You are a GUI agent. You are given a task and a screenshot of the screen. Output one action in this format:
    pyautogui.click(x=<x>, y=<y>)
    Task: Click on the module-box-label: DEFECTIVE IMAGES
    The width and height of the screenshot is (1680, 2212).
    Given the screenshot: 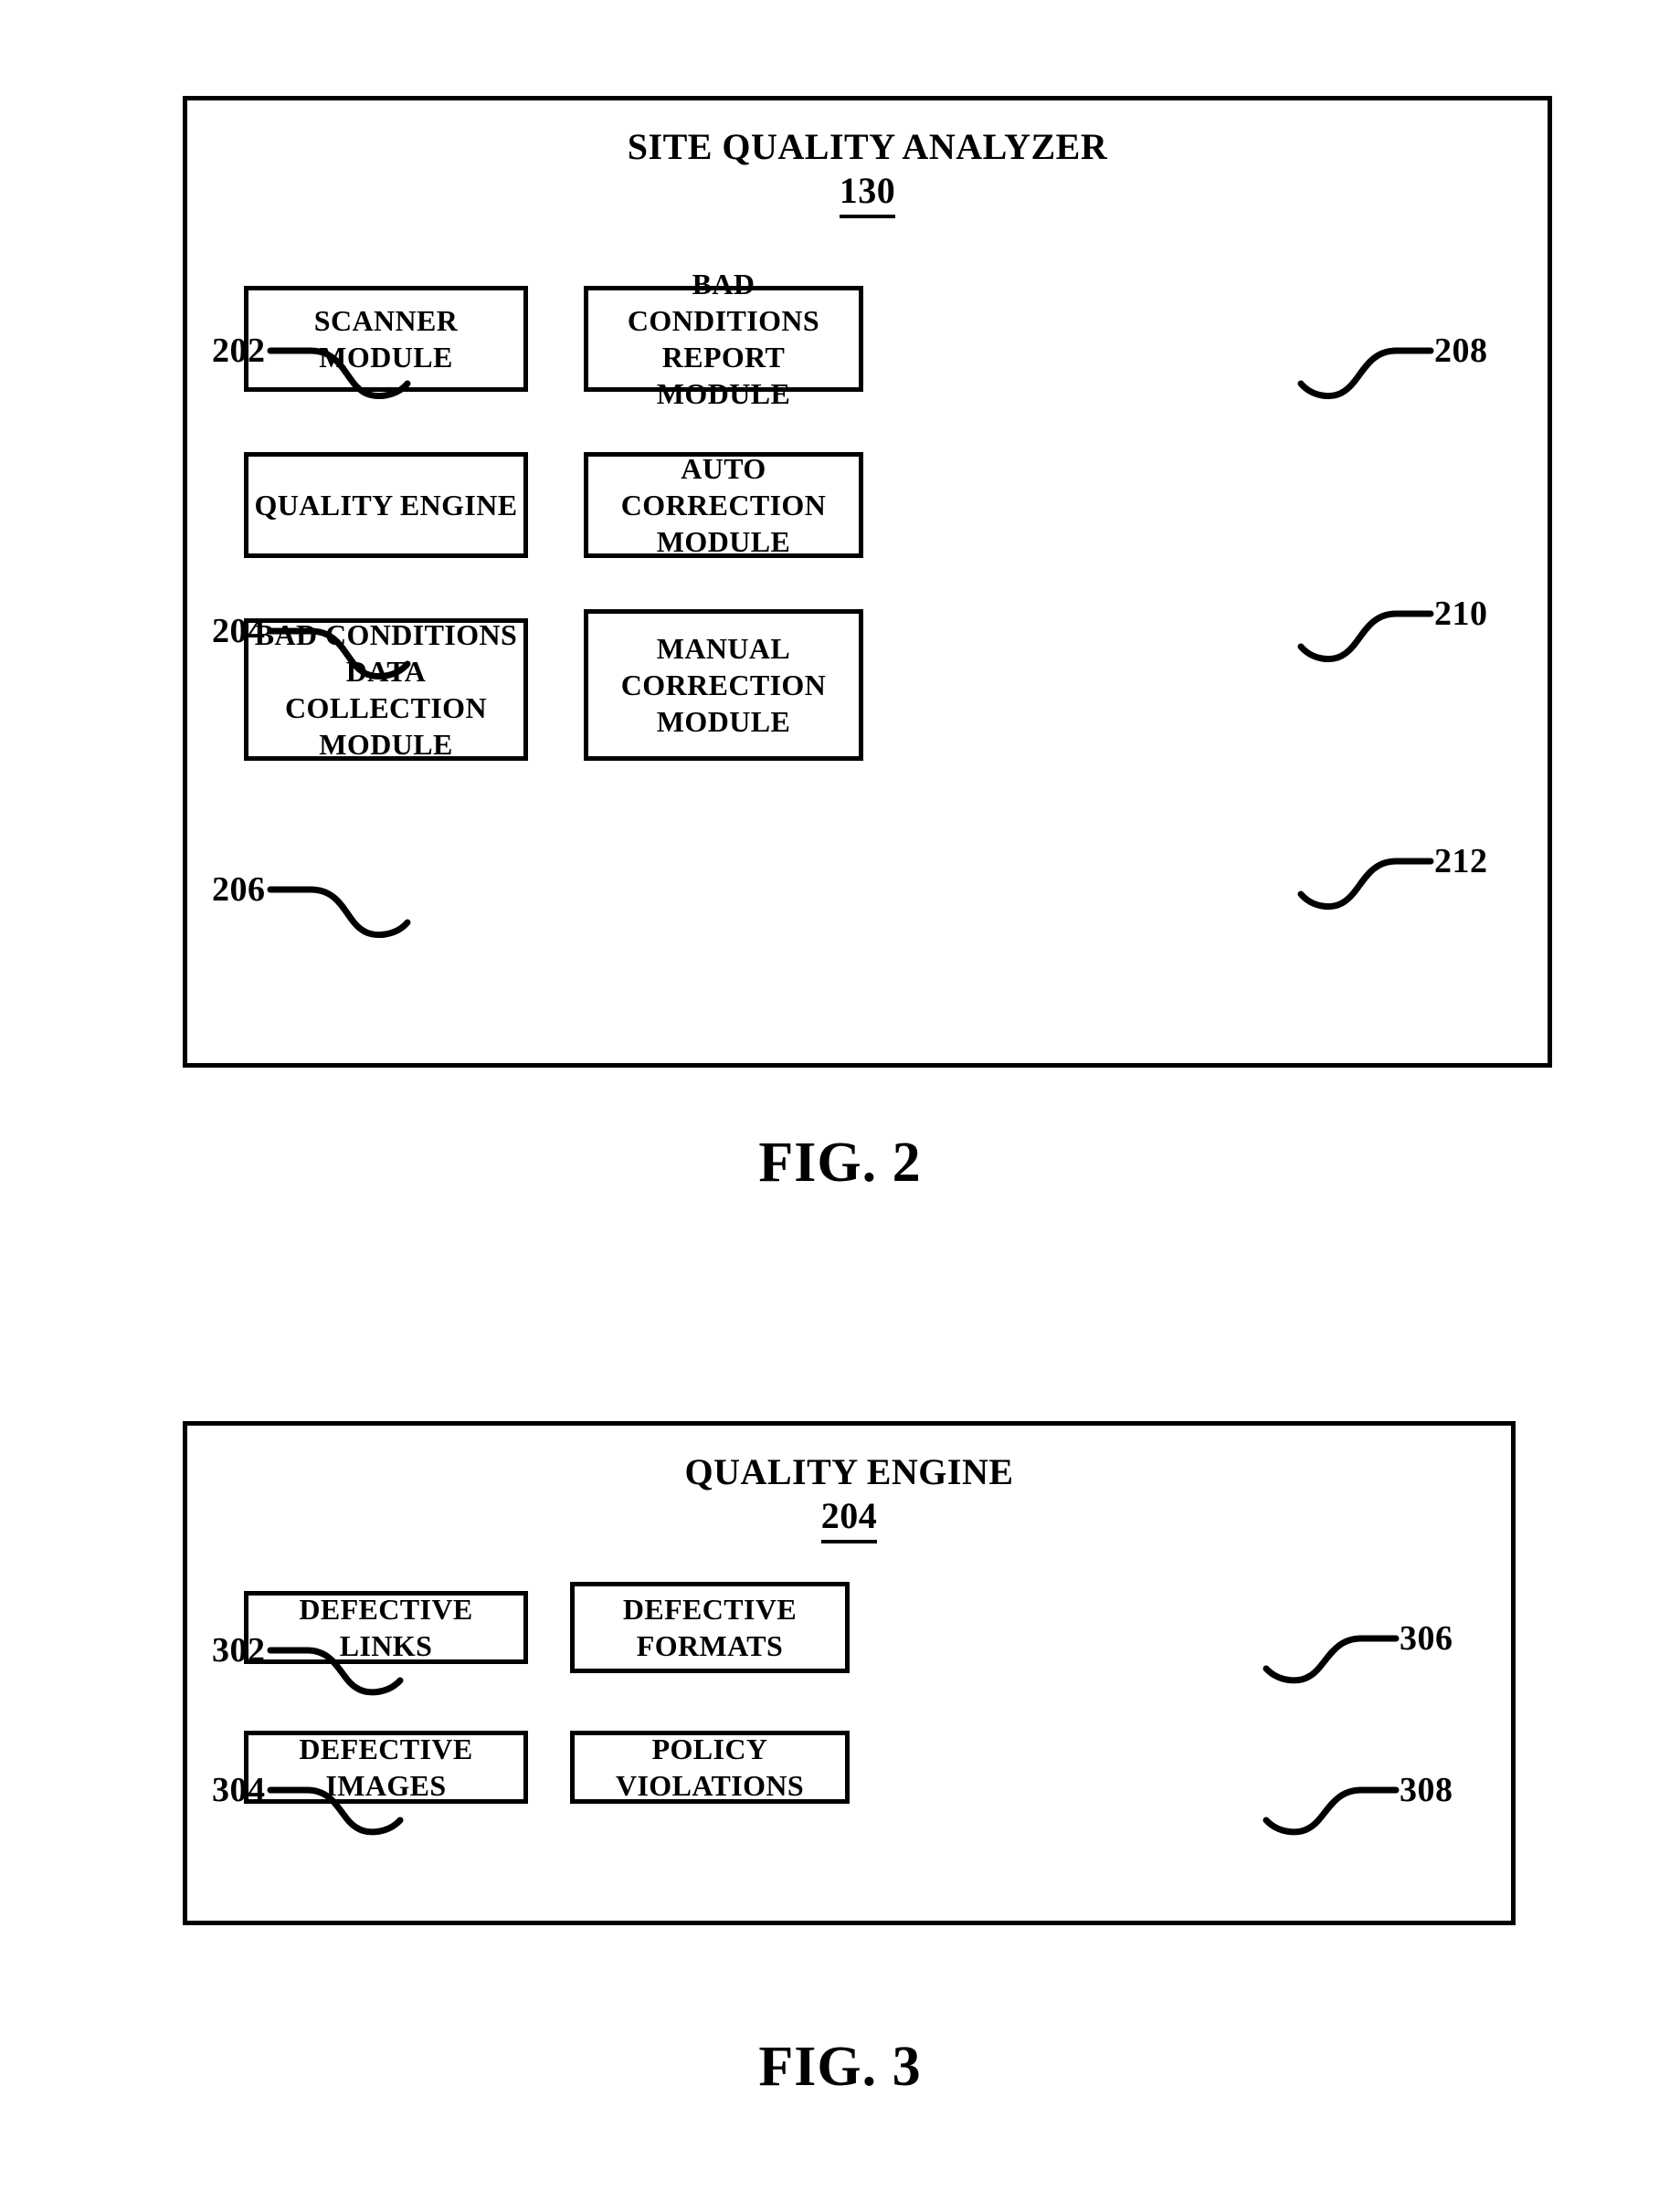 What is the action you would take?
    pyautogui.click(x=386, y=1767)
    